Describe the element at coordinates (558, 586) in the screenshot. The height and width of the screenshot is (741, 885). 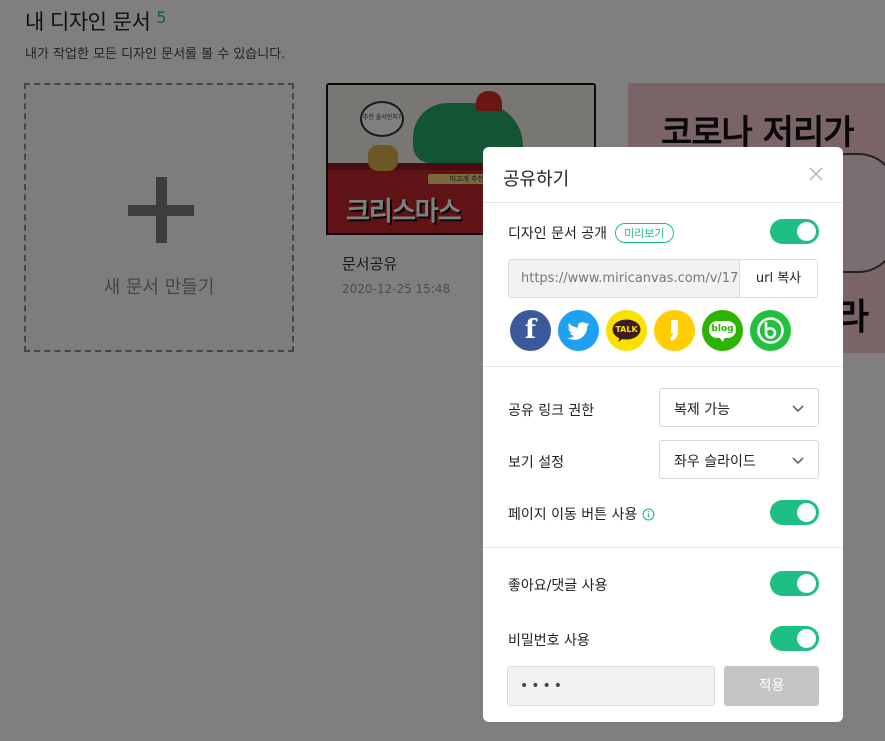
I see `likes-label: 좋아요/댓글 사용` at that location.